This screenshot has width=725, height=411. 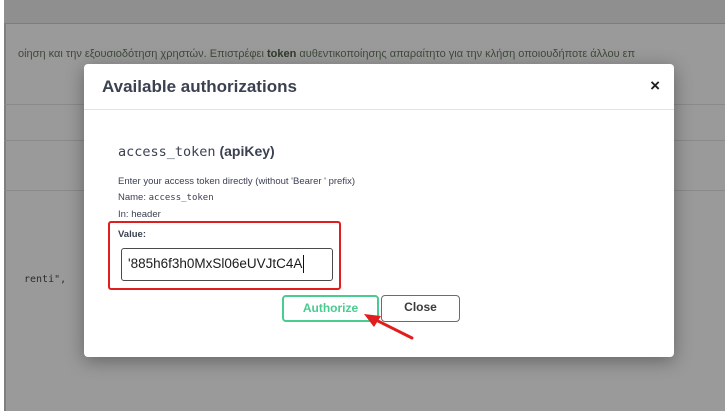 What do you see at coordinates (146, 214) in the screenshot?
I see `in-value: header` at bounding box center [146, 214].